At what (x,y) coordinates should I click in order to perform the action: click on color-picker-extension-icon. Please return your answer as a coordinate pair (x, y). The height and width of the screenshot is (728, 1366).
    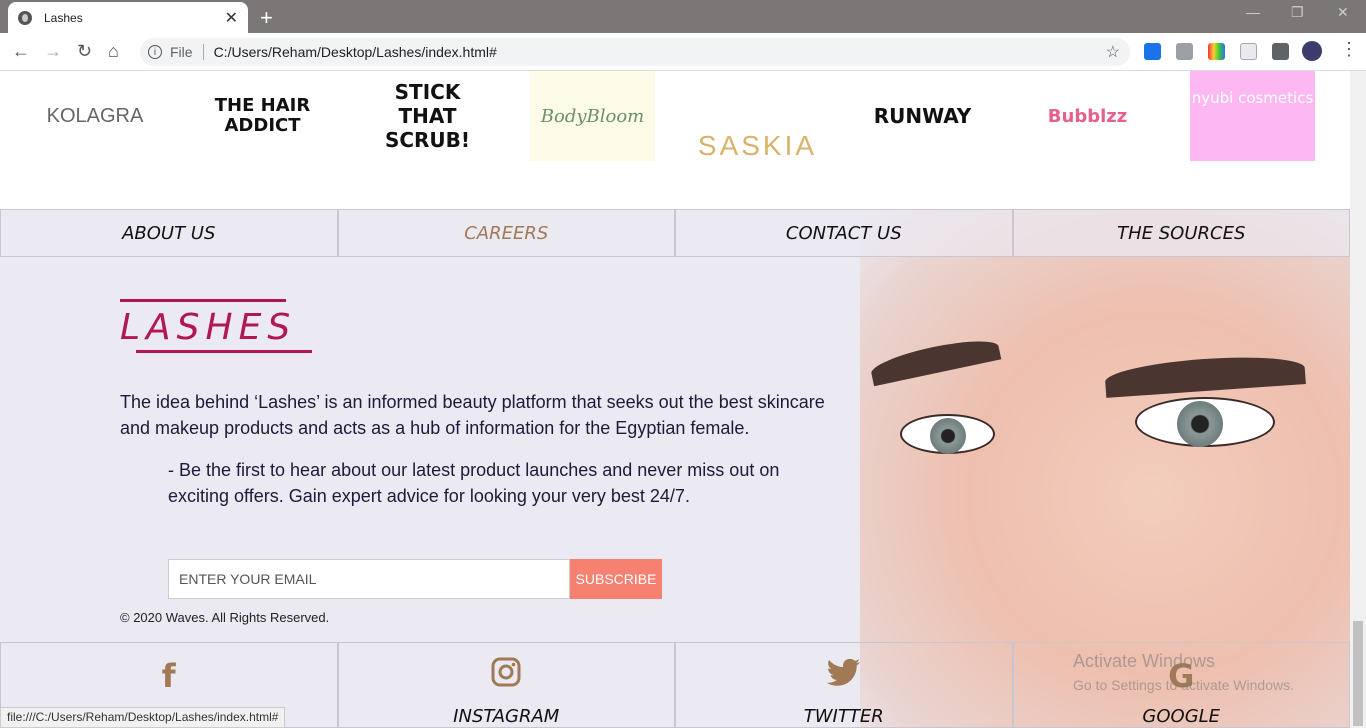
    Looking at the image, I should click on (1216, 51).